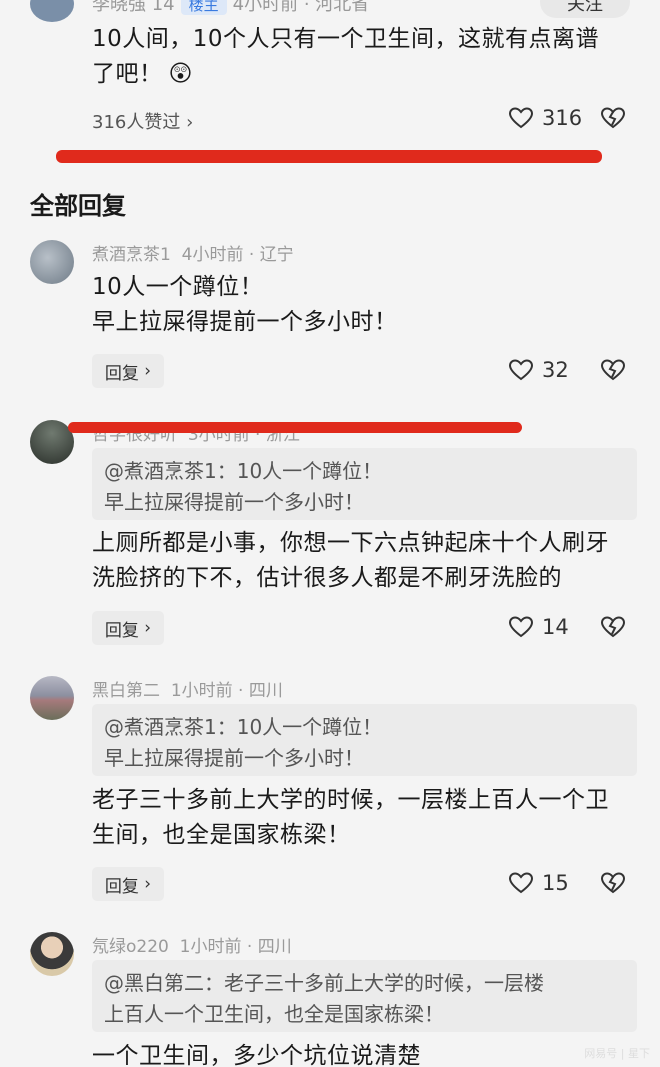 The width and height of the screenshot is (660, 1067). What do you see at coordinates (221, 835) in the screenshot?
I see `reply-line: 生间，也全是国家栋梁！` at bounding box center [221, 835].